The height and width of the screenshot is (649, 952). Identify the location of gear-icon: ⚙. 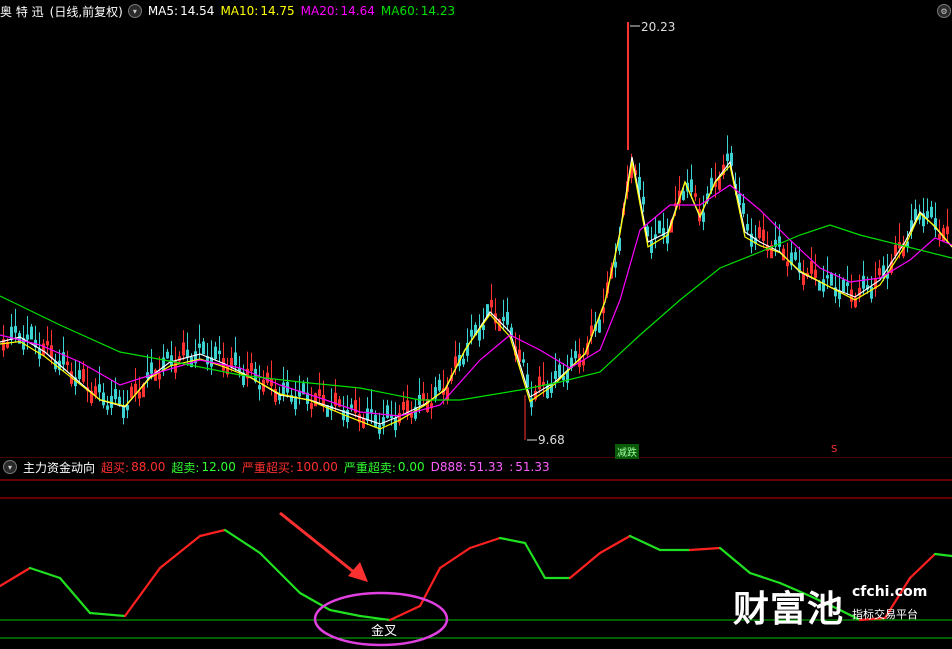
(944, 11).